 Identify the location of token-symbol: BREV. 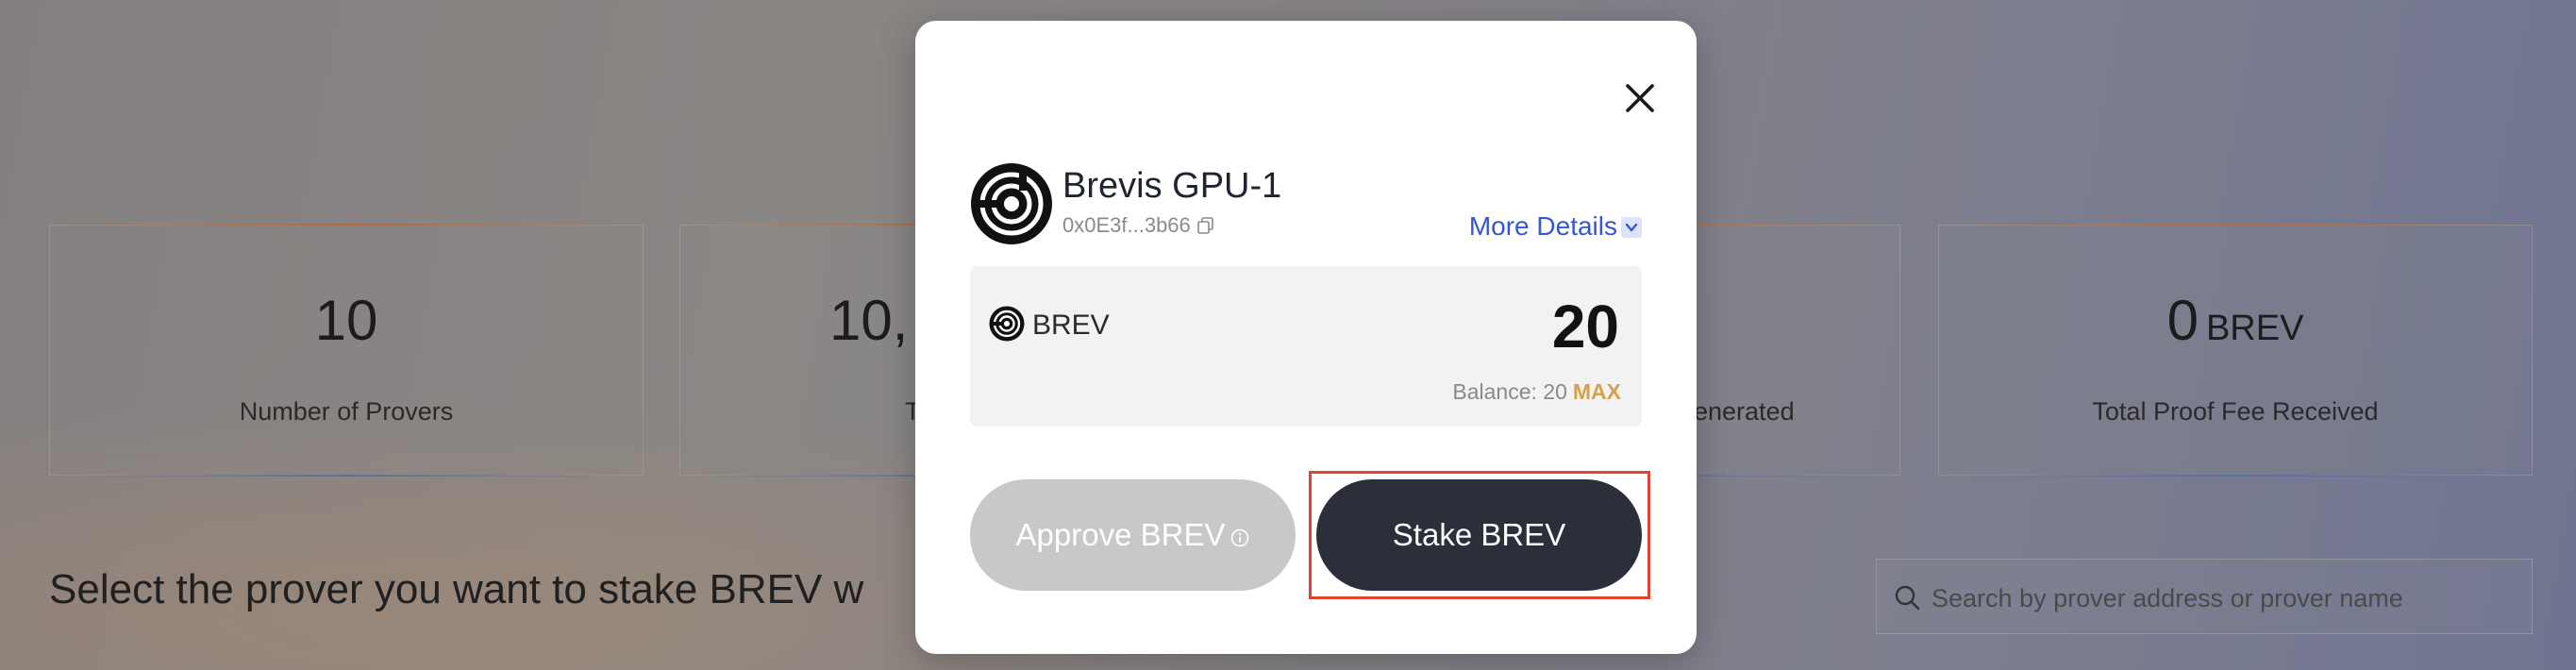
(1071, 325).